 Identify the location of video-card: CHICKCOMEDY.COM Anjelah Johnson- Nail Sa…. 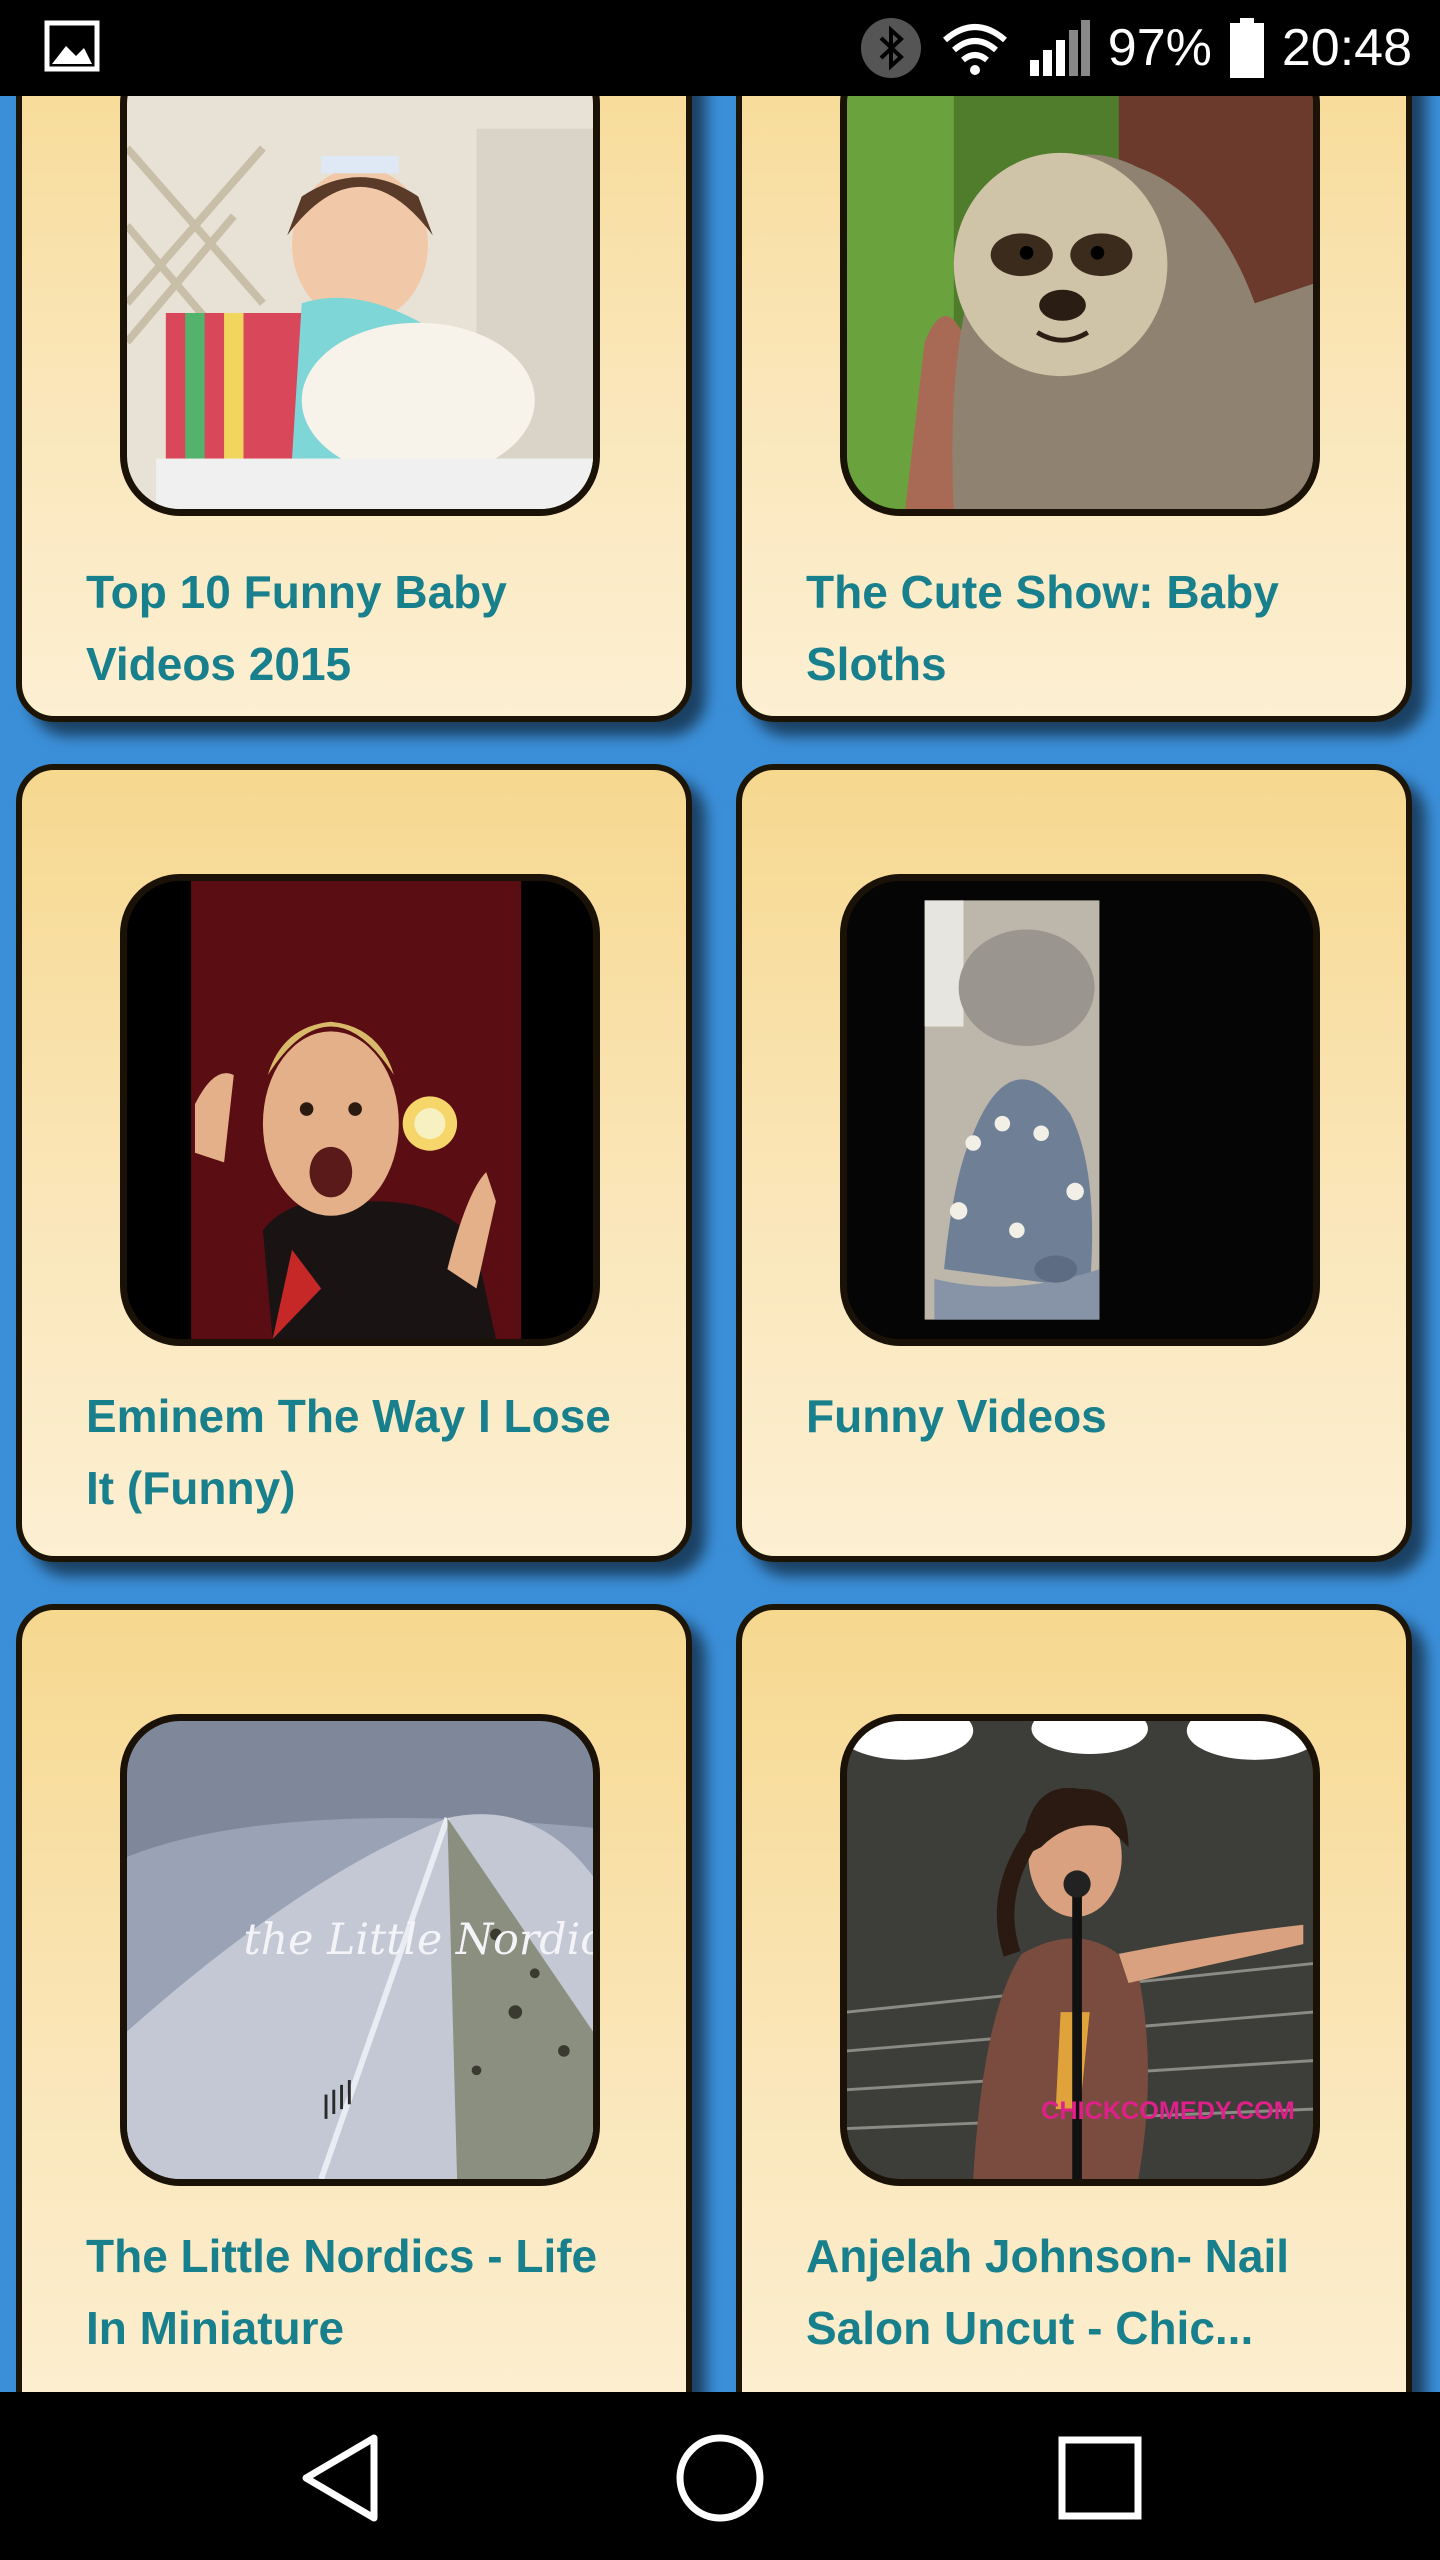
(1074, 1998).